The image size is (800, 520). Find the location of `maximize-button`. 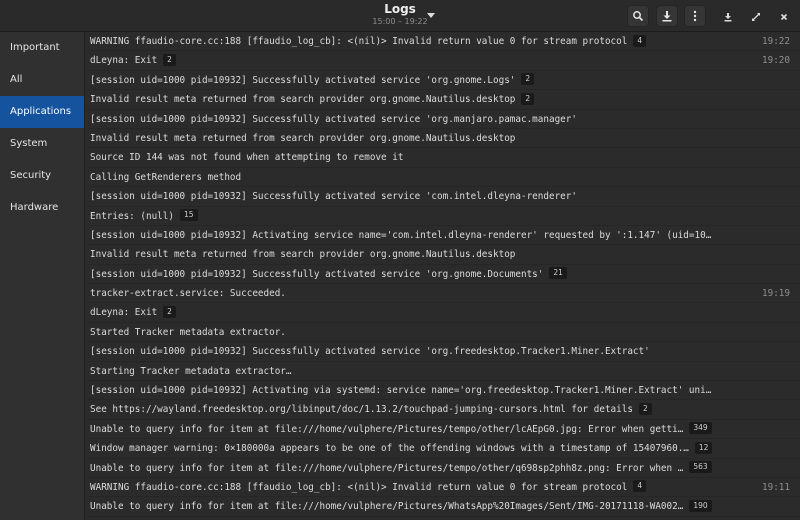

maximize-button is located at coordinates (756, 16).